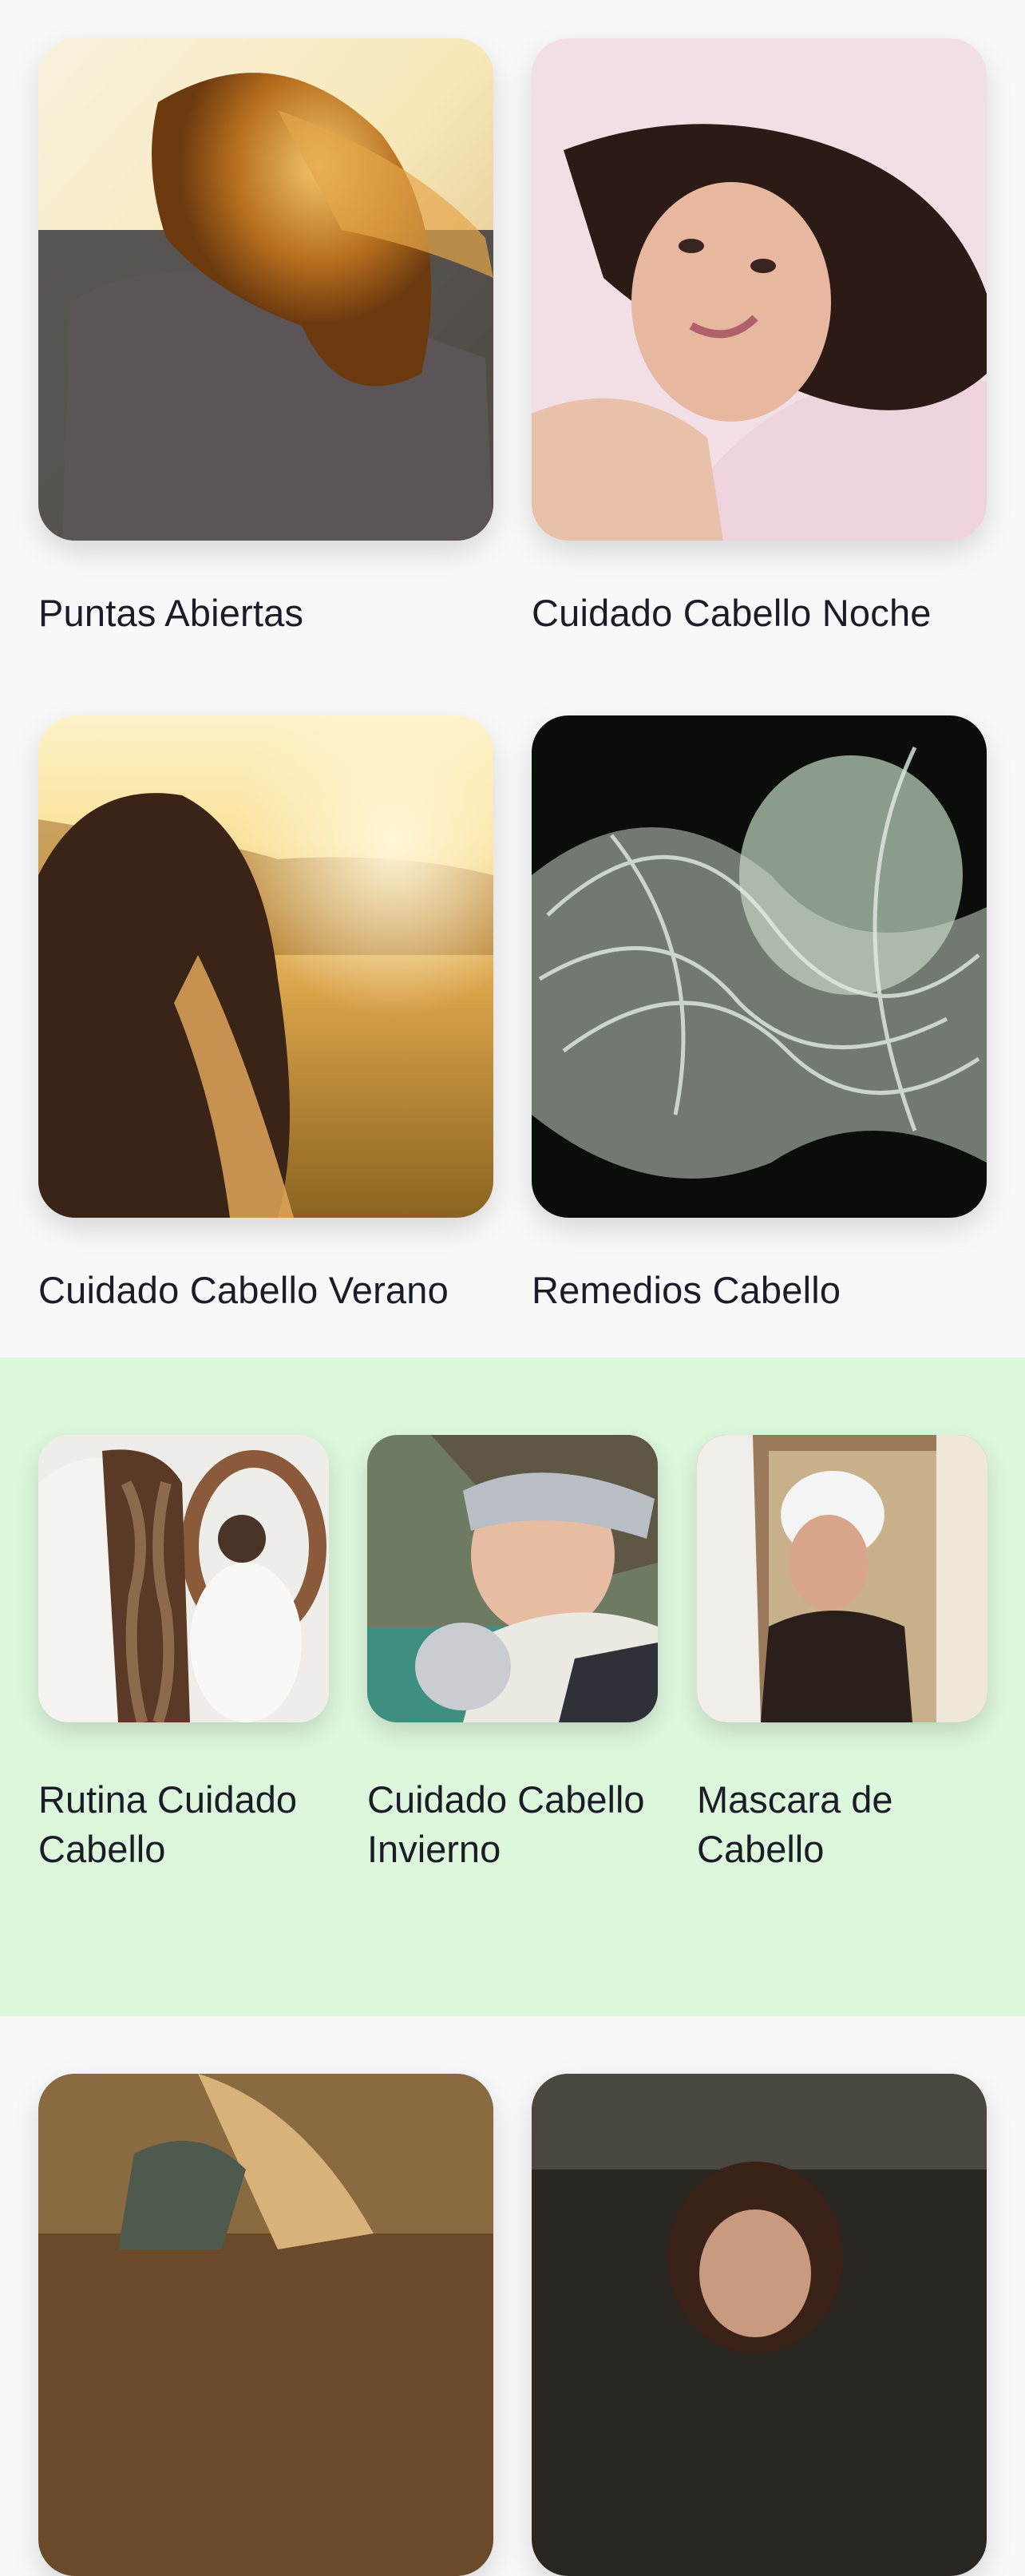 The width and height of the screenshot is (1025, 2576). Describe the element at coordinates (265, 289) in the screenshot. I see `woman-windblown-hair-image` at that location.